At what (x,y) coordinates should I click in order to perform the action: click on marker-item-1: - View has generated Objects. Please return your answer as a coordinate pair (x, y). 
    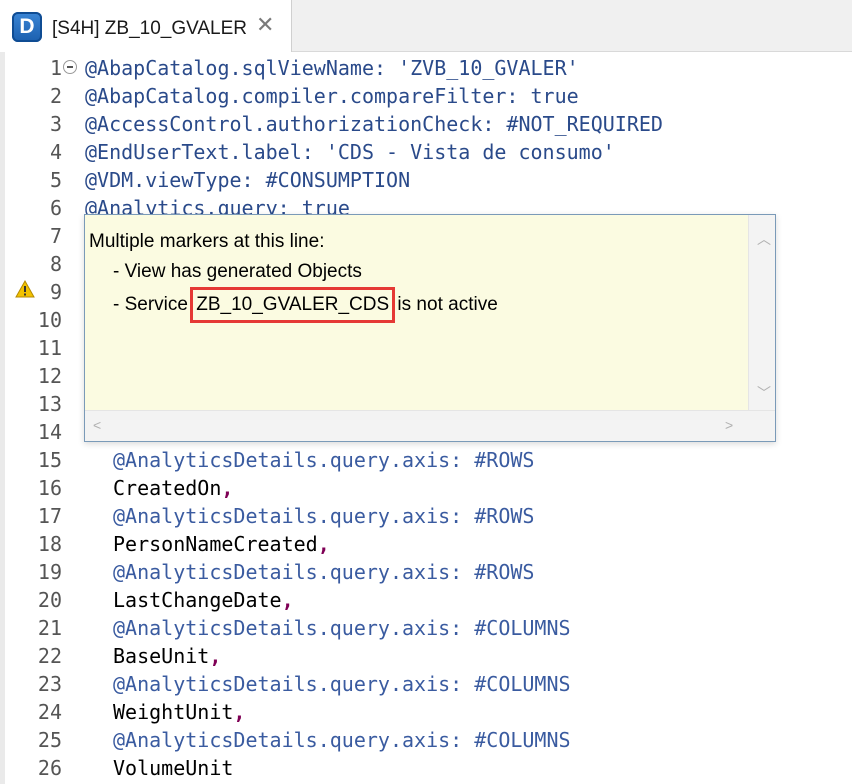
    Looking at the image, I should click on (237, 271).